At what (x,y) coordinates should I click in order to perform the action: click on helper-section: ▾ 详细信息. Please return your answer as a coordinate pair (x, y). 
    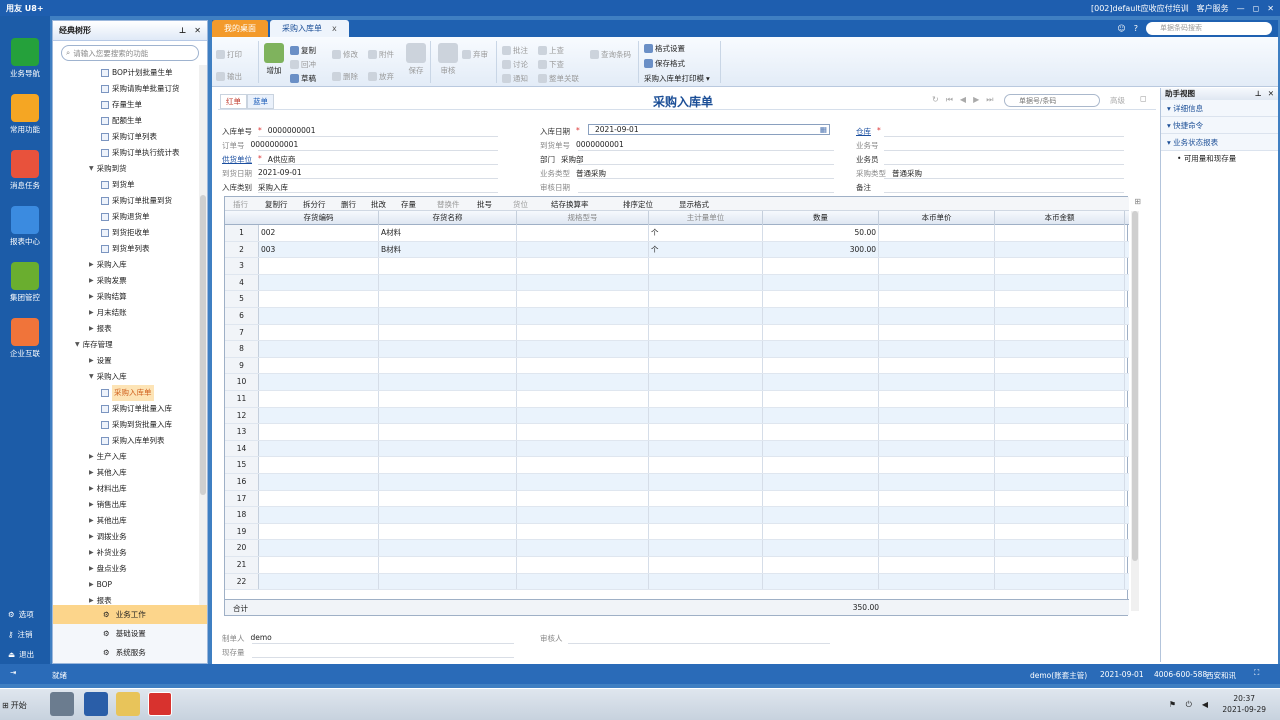
    Looking at the image, I should click on (1219, 108).